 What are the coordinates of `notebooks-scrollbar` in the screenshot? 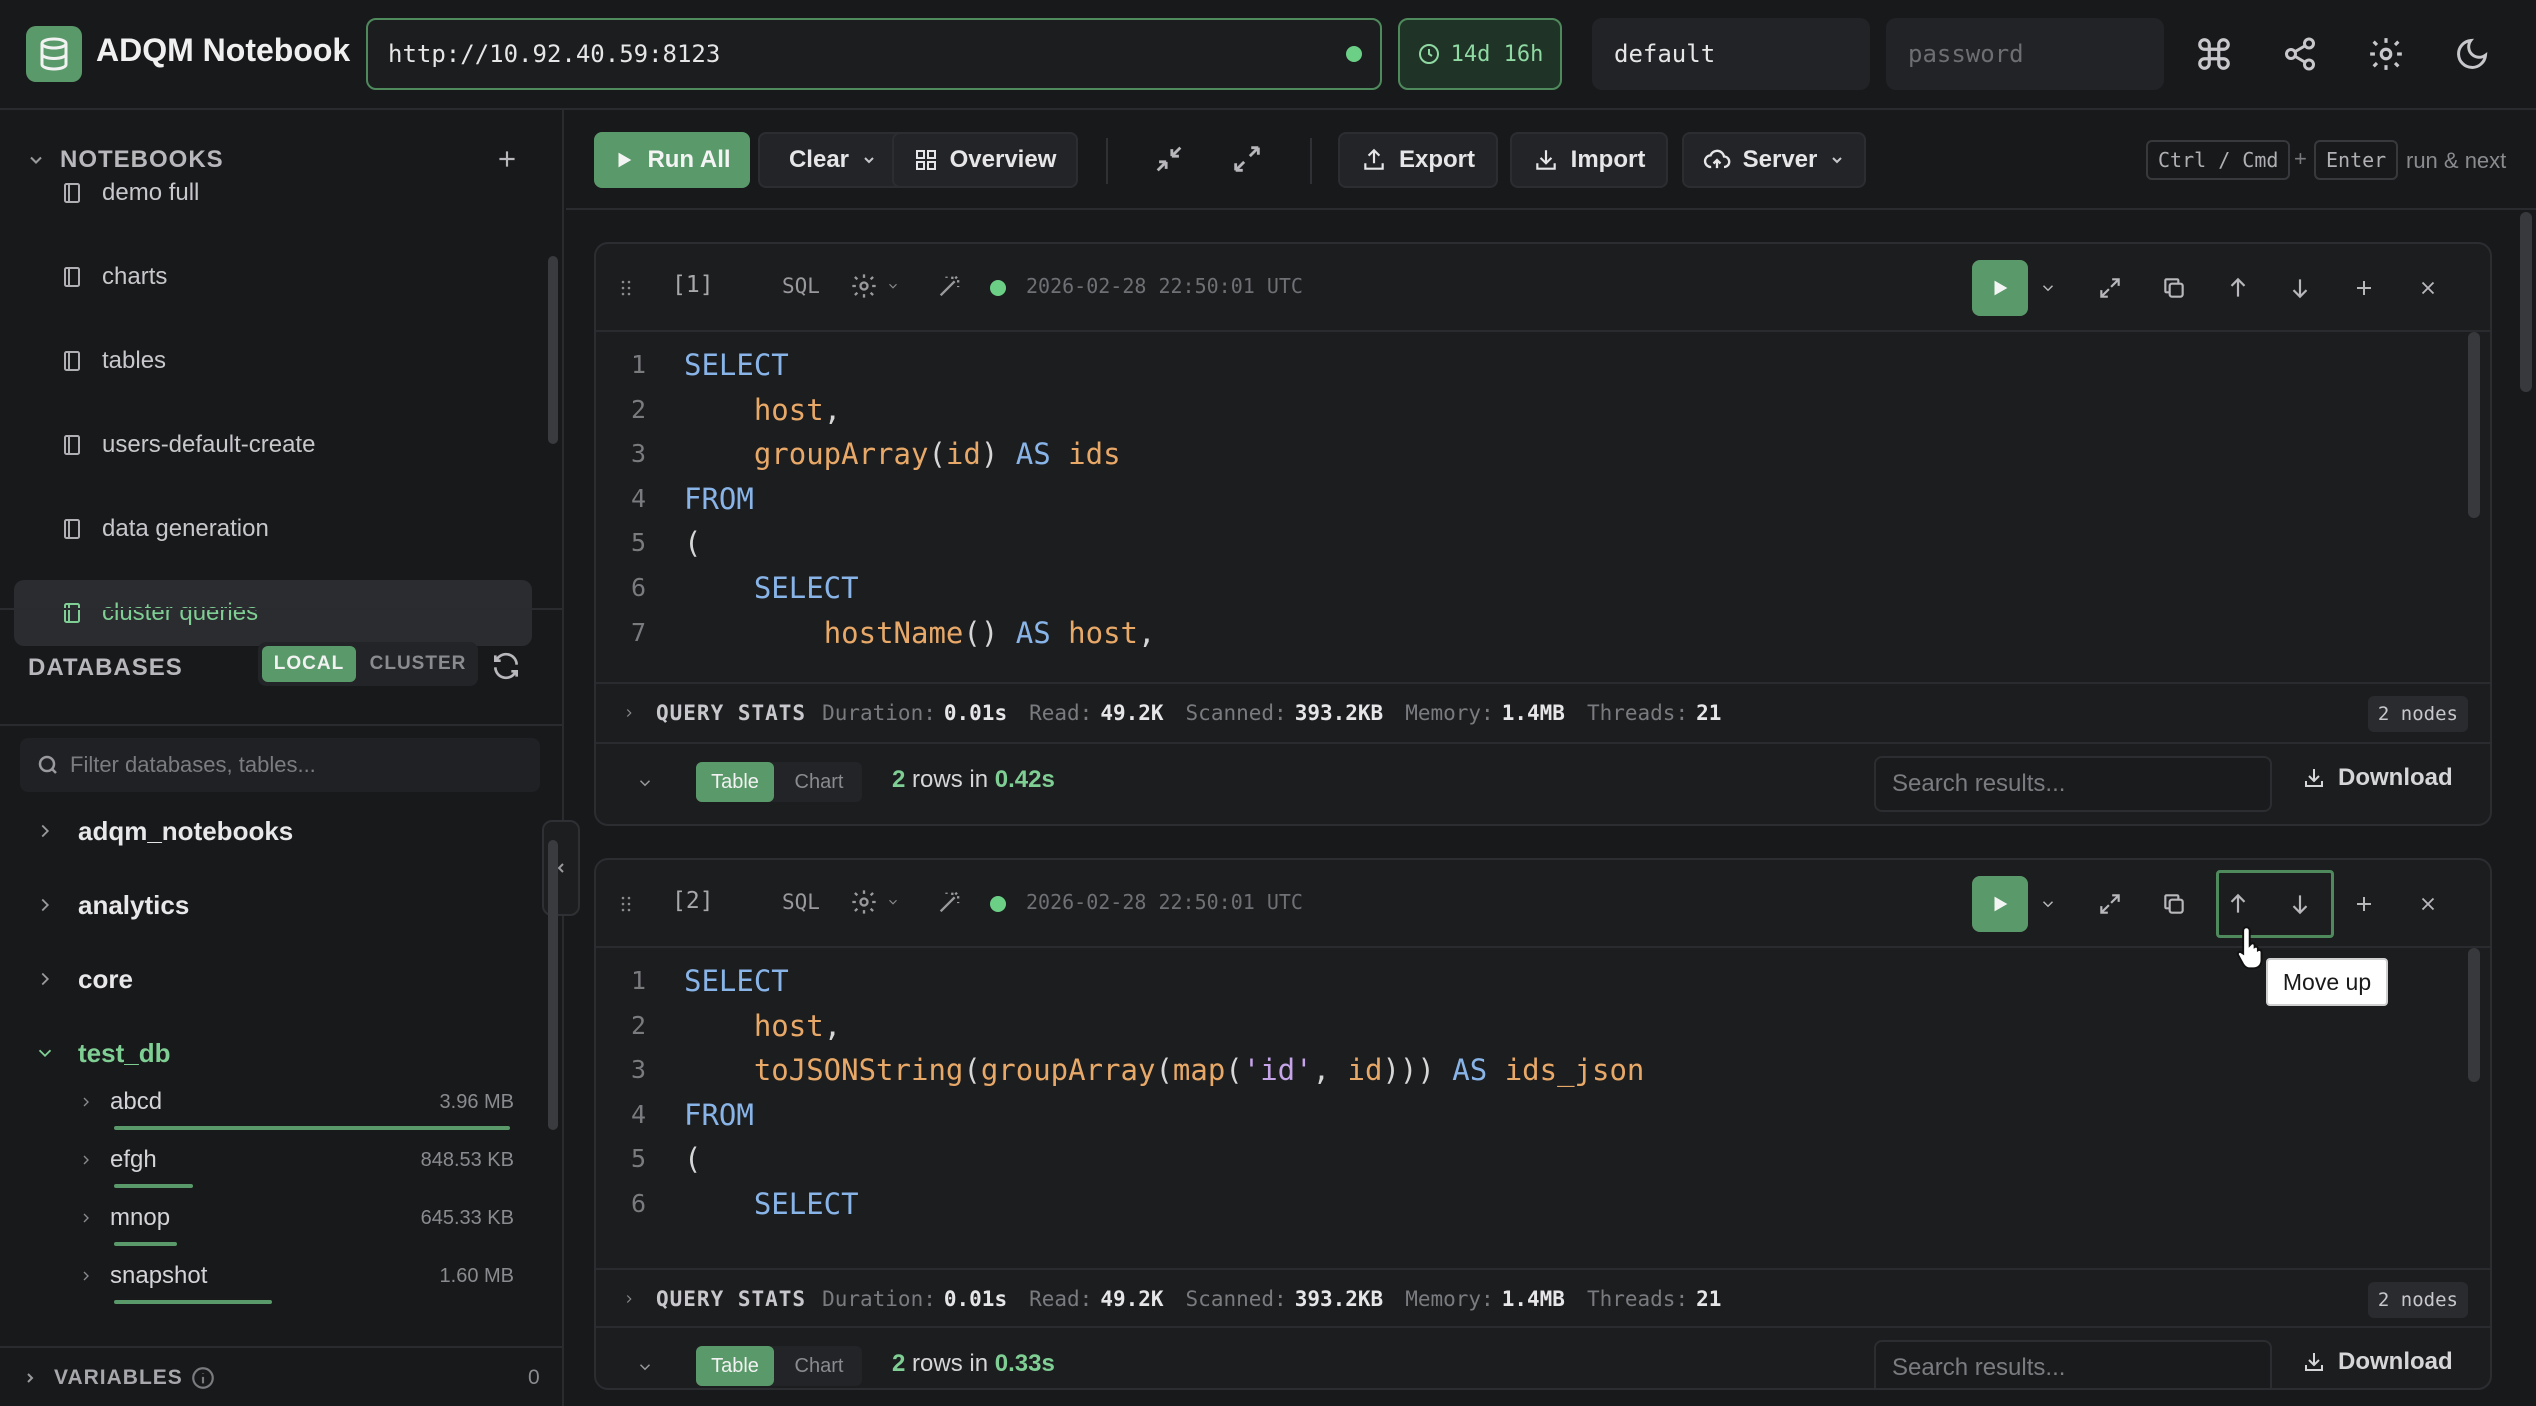 It's located at (553, 350).